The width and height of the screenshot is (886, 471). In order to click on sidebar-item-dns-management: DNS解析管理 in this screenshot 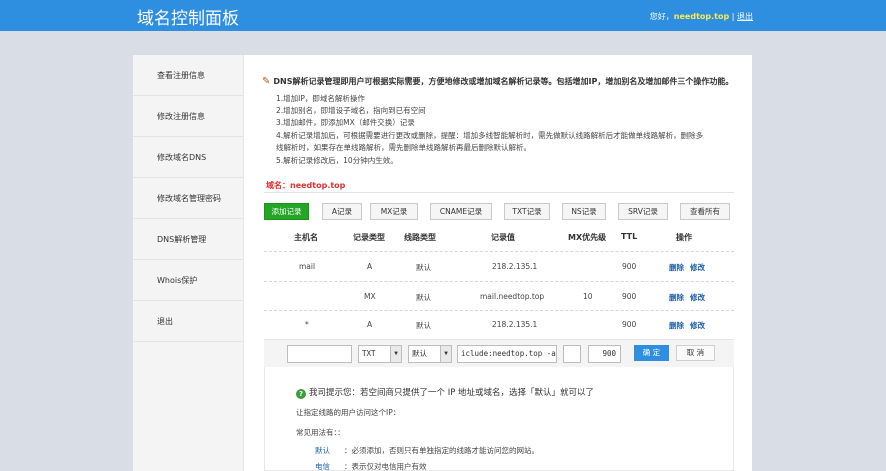, I will do `click(188, 239)`.